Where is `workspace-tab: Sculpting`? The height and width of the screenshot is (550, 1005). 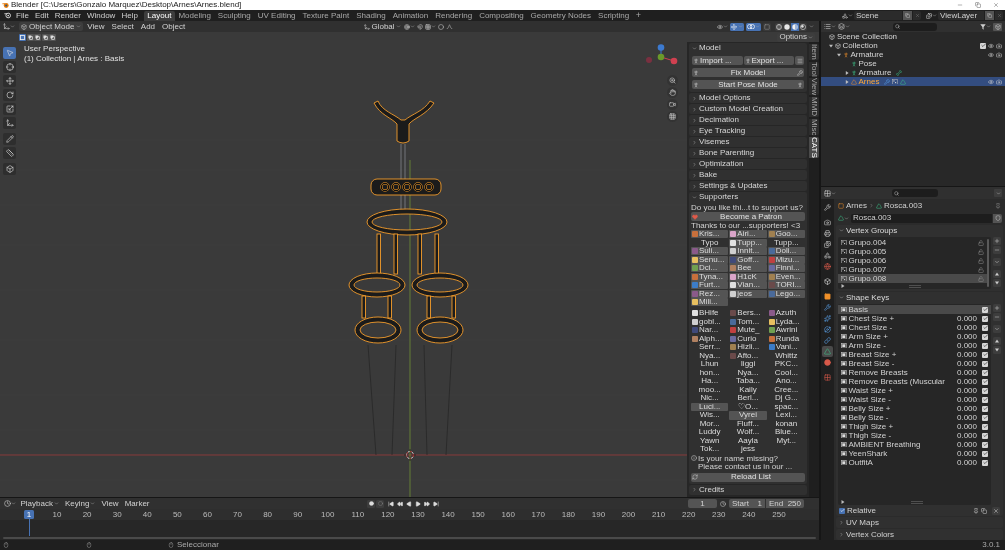 workspace-tab: Sculpting is located at coordinates (234, 16).